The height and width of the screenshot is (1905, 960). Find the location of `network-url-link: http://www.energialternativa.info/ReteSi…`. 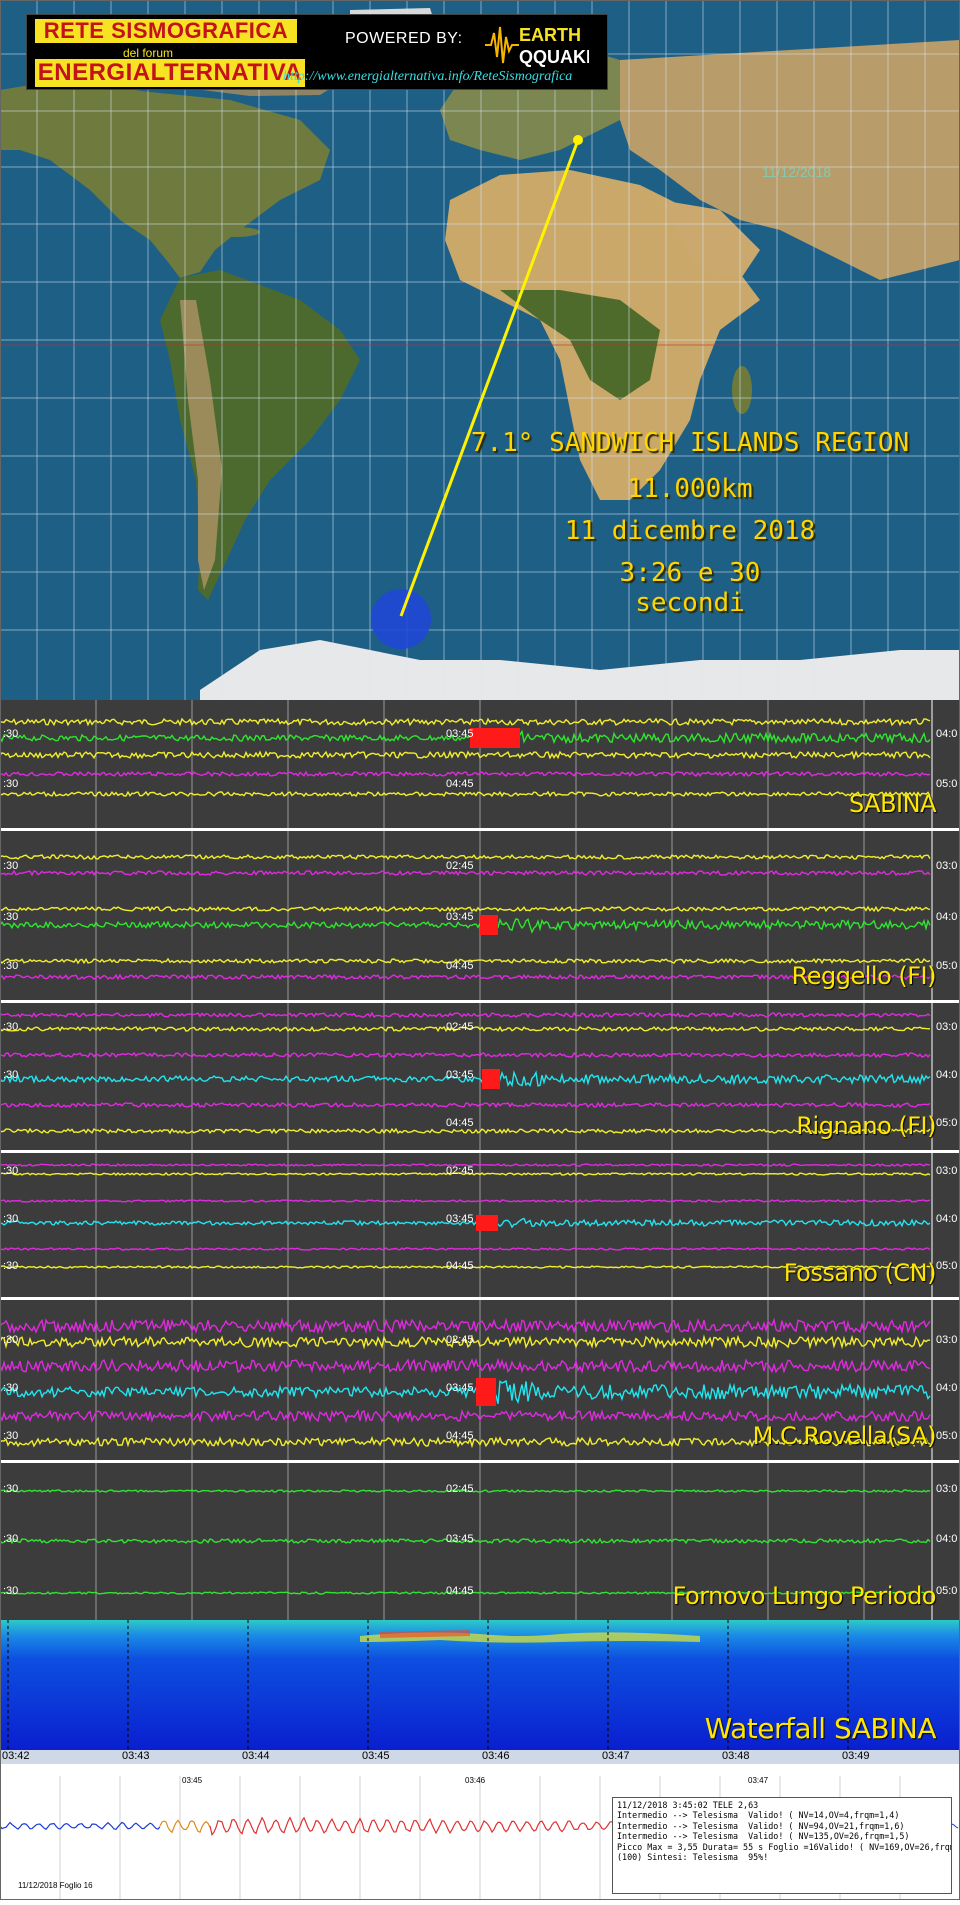

network-url-link: http://www.energialternativa.info/ReteSi… is located at coordinates (427, 77).